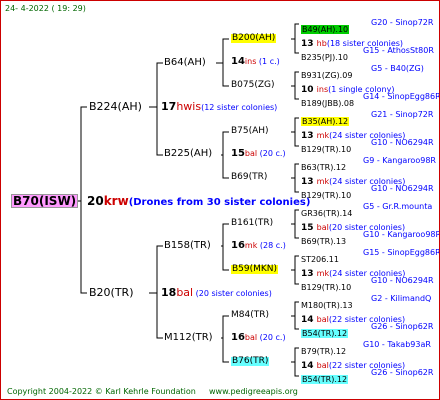  What do you see at coordinates (216, 292) in the screenshot?
I see `l1-queen-b-info: 18bal (20 sister colonies)` at bounding box center [216, 292].